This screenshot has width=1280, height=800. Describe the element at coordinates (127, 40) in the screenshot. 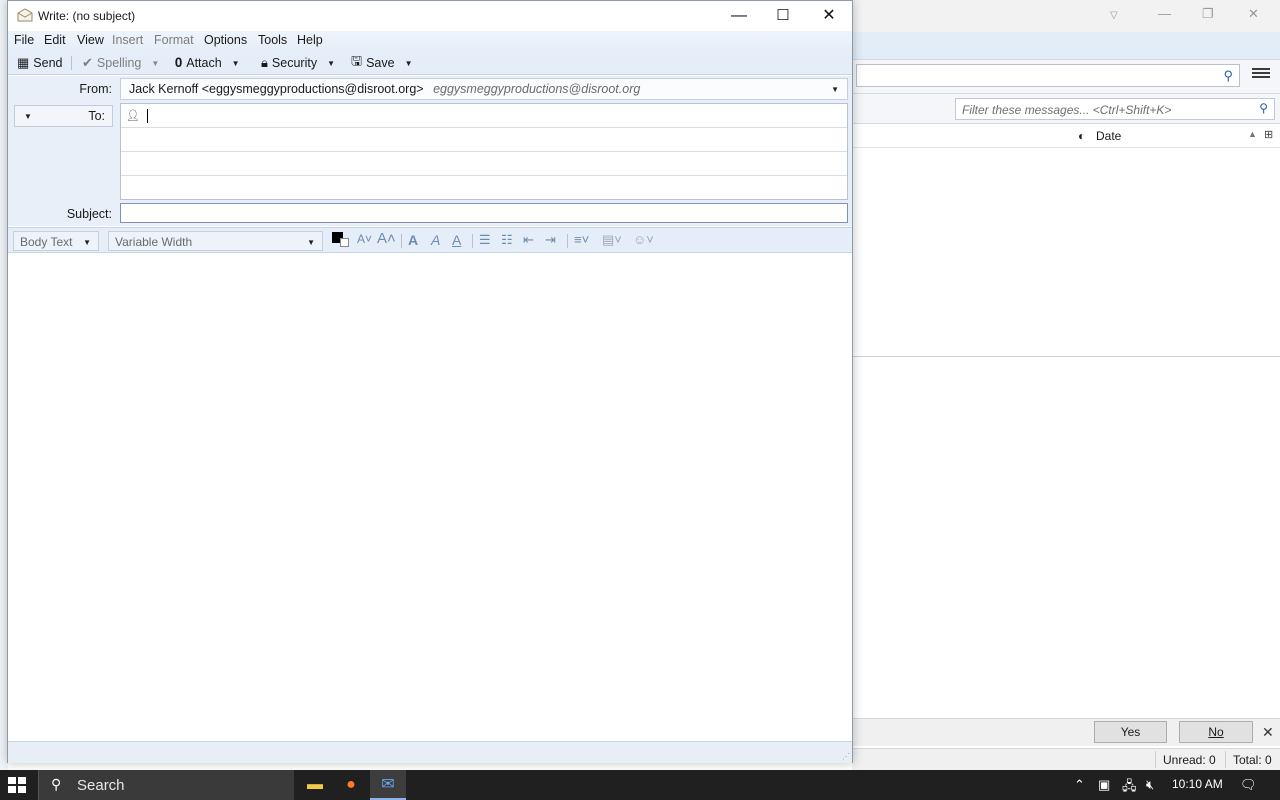

I see `menu-insert: Insert` at that location.